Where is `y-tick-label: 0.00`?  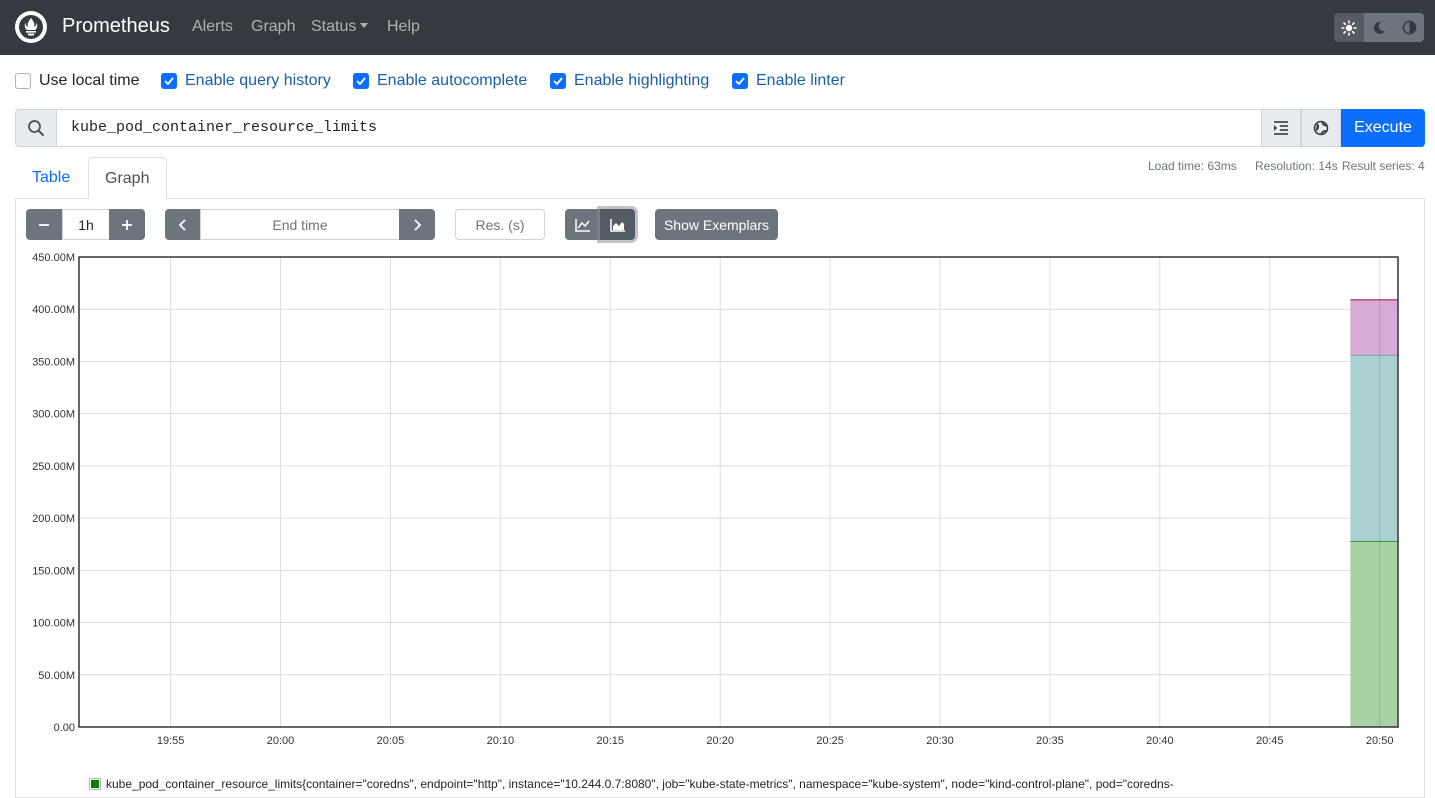 y-tick-label: 0.00 is located at coordinates (64, 728).